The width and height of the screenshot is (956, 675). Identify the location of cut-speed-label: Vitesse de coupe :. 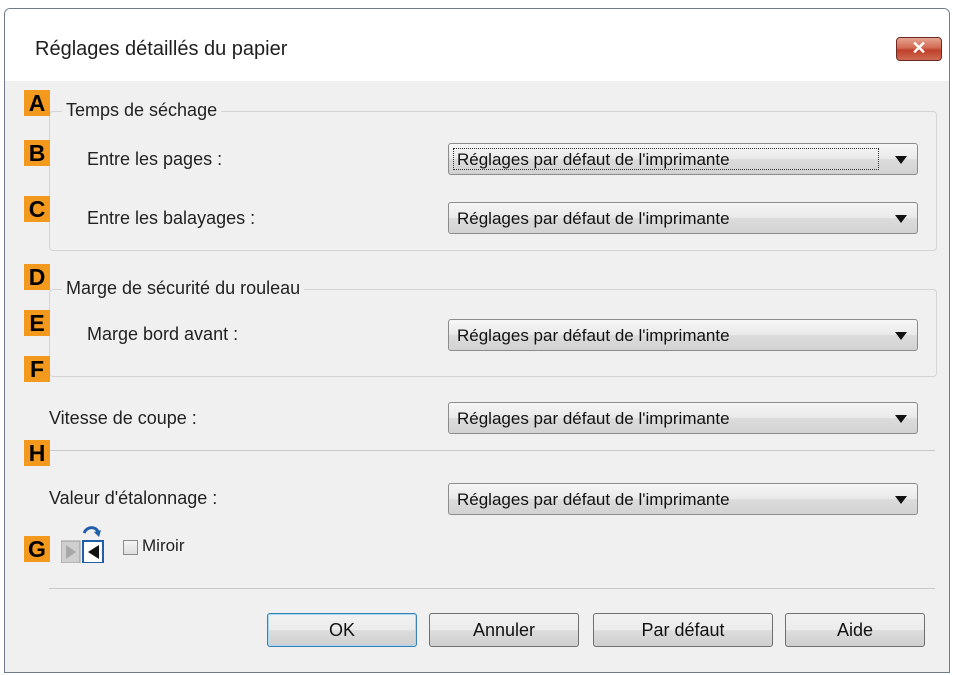
(123, 418).